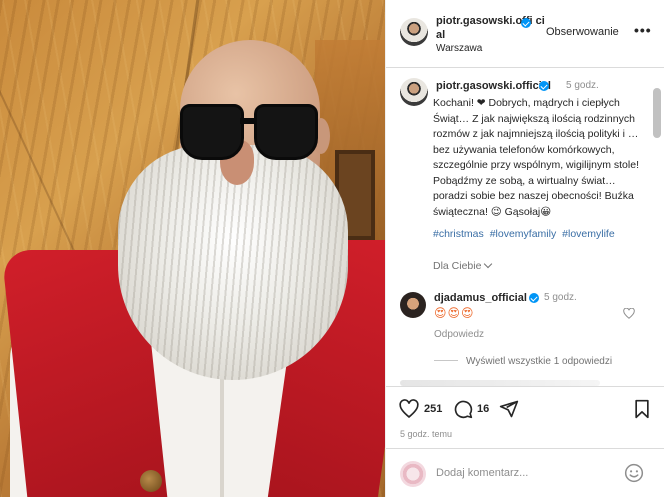 The image size is (664, 497). Describe the element at coordinates (493, 86) in the screenshot. I see `caption-username: piotr.gasowski.official` at that location.